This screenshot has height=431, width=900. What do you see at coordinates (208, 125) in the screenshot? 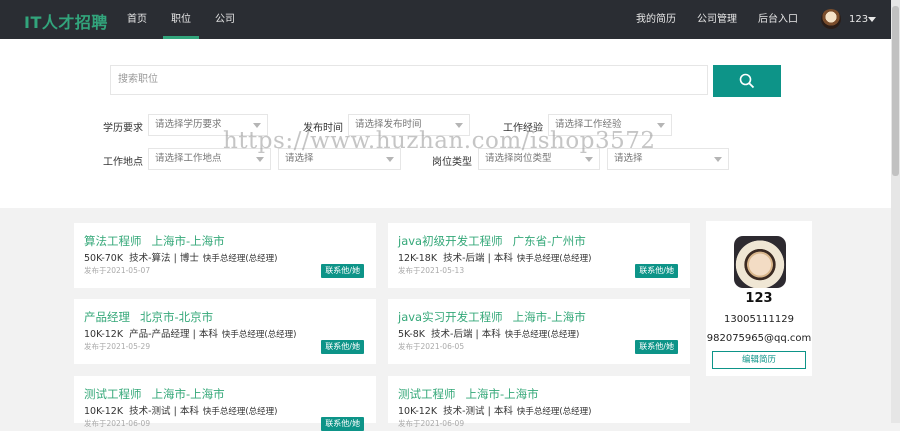
I see `filter-education-select: 请选择学历要求` at bounding box center [208, 125].